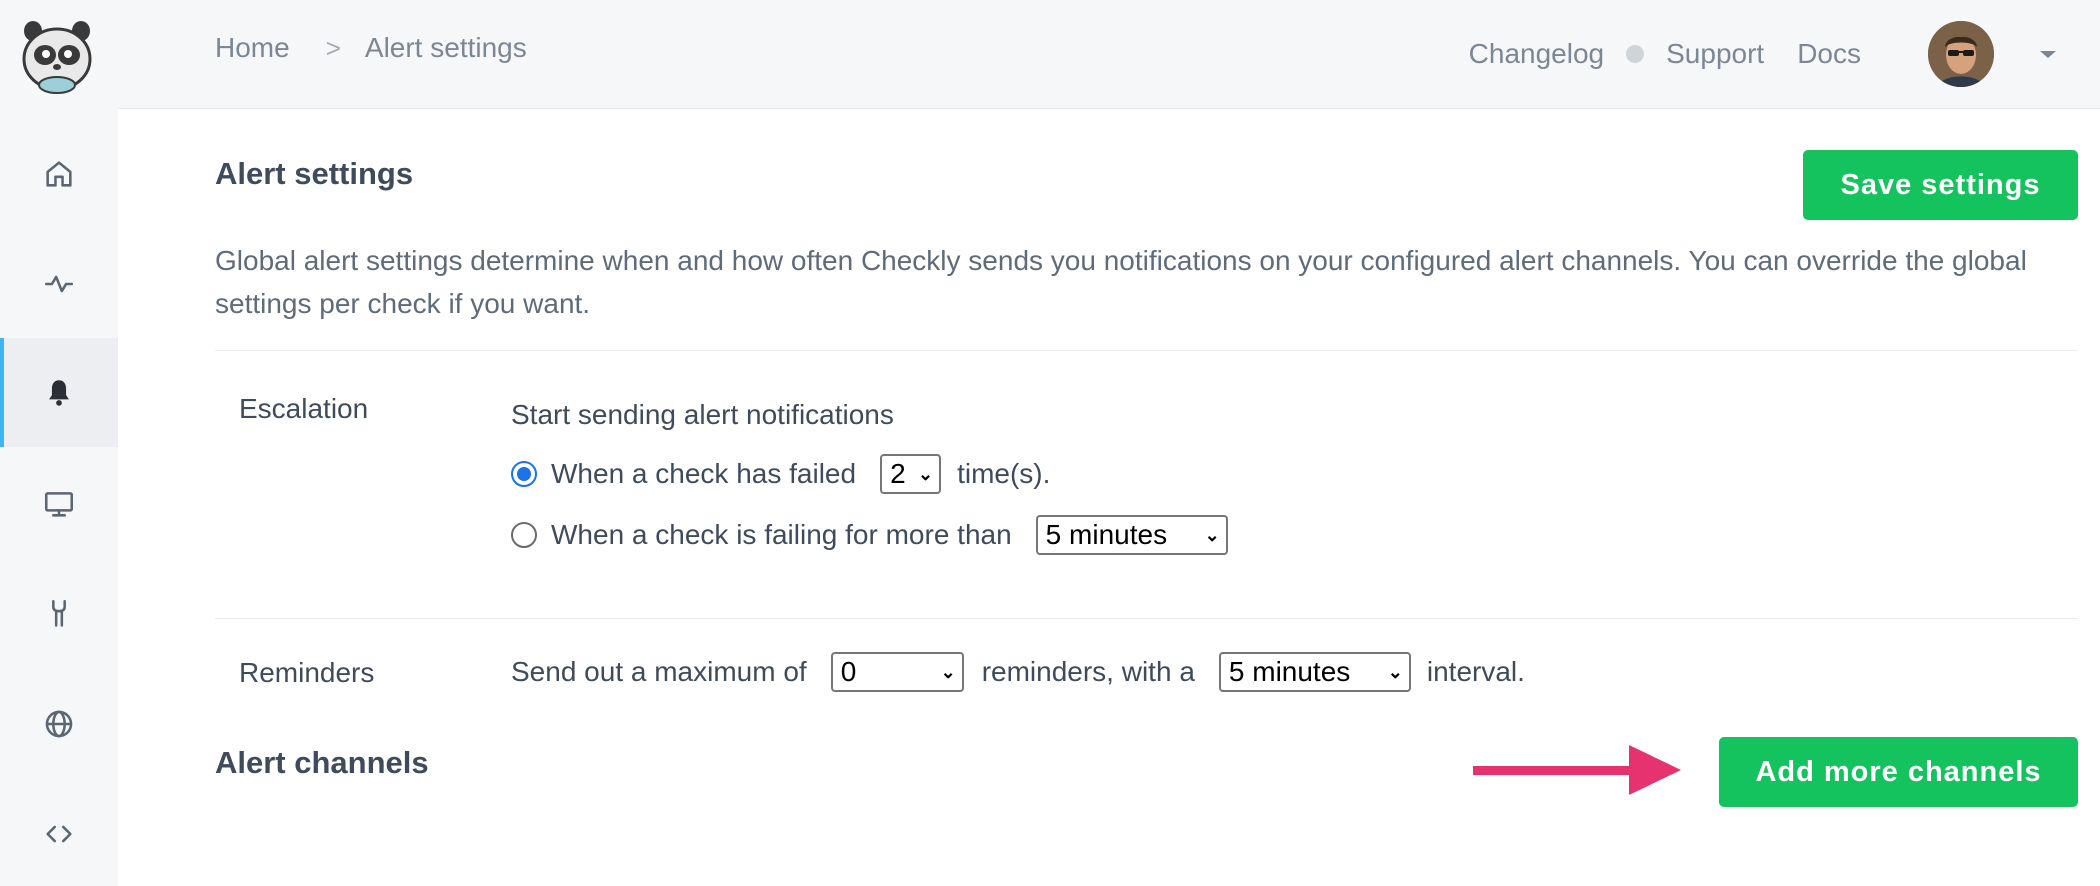 The height and width of the screenshot is (886, 2100). Describe the element at coordinates (1536, 54) in the screenshot. I see `changelog-link: Changelog` at that location.